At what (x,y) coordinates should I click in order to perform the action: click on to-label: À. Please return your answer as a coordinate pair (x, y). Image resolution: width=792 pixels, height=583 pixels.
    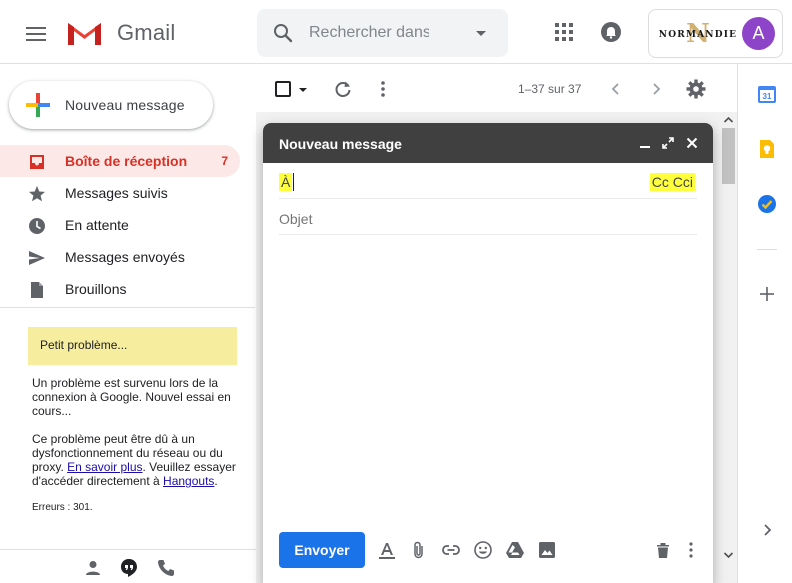
    Looking at the image, I should click on (286, 182).